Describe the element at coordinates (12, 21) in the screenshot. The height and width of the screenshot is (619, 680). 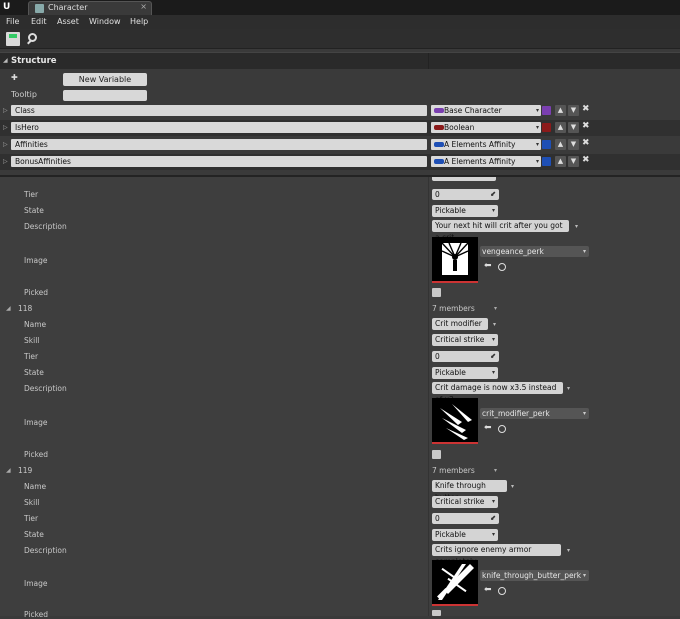
I see `menu-file: File` at that location.